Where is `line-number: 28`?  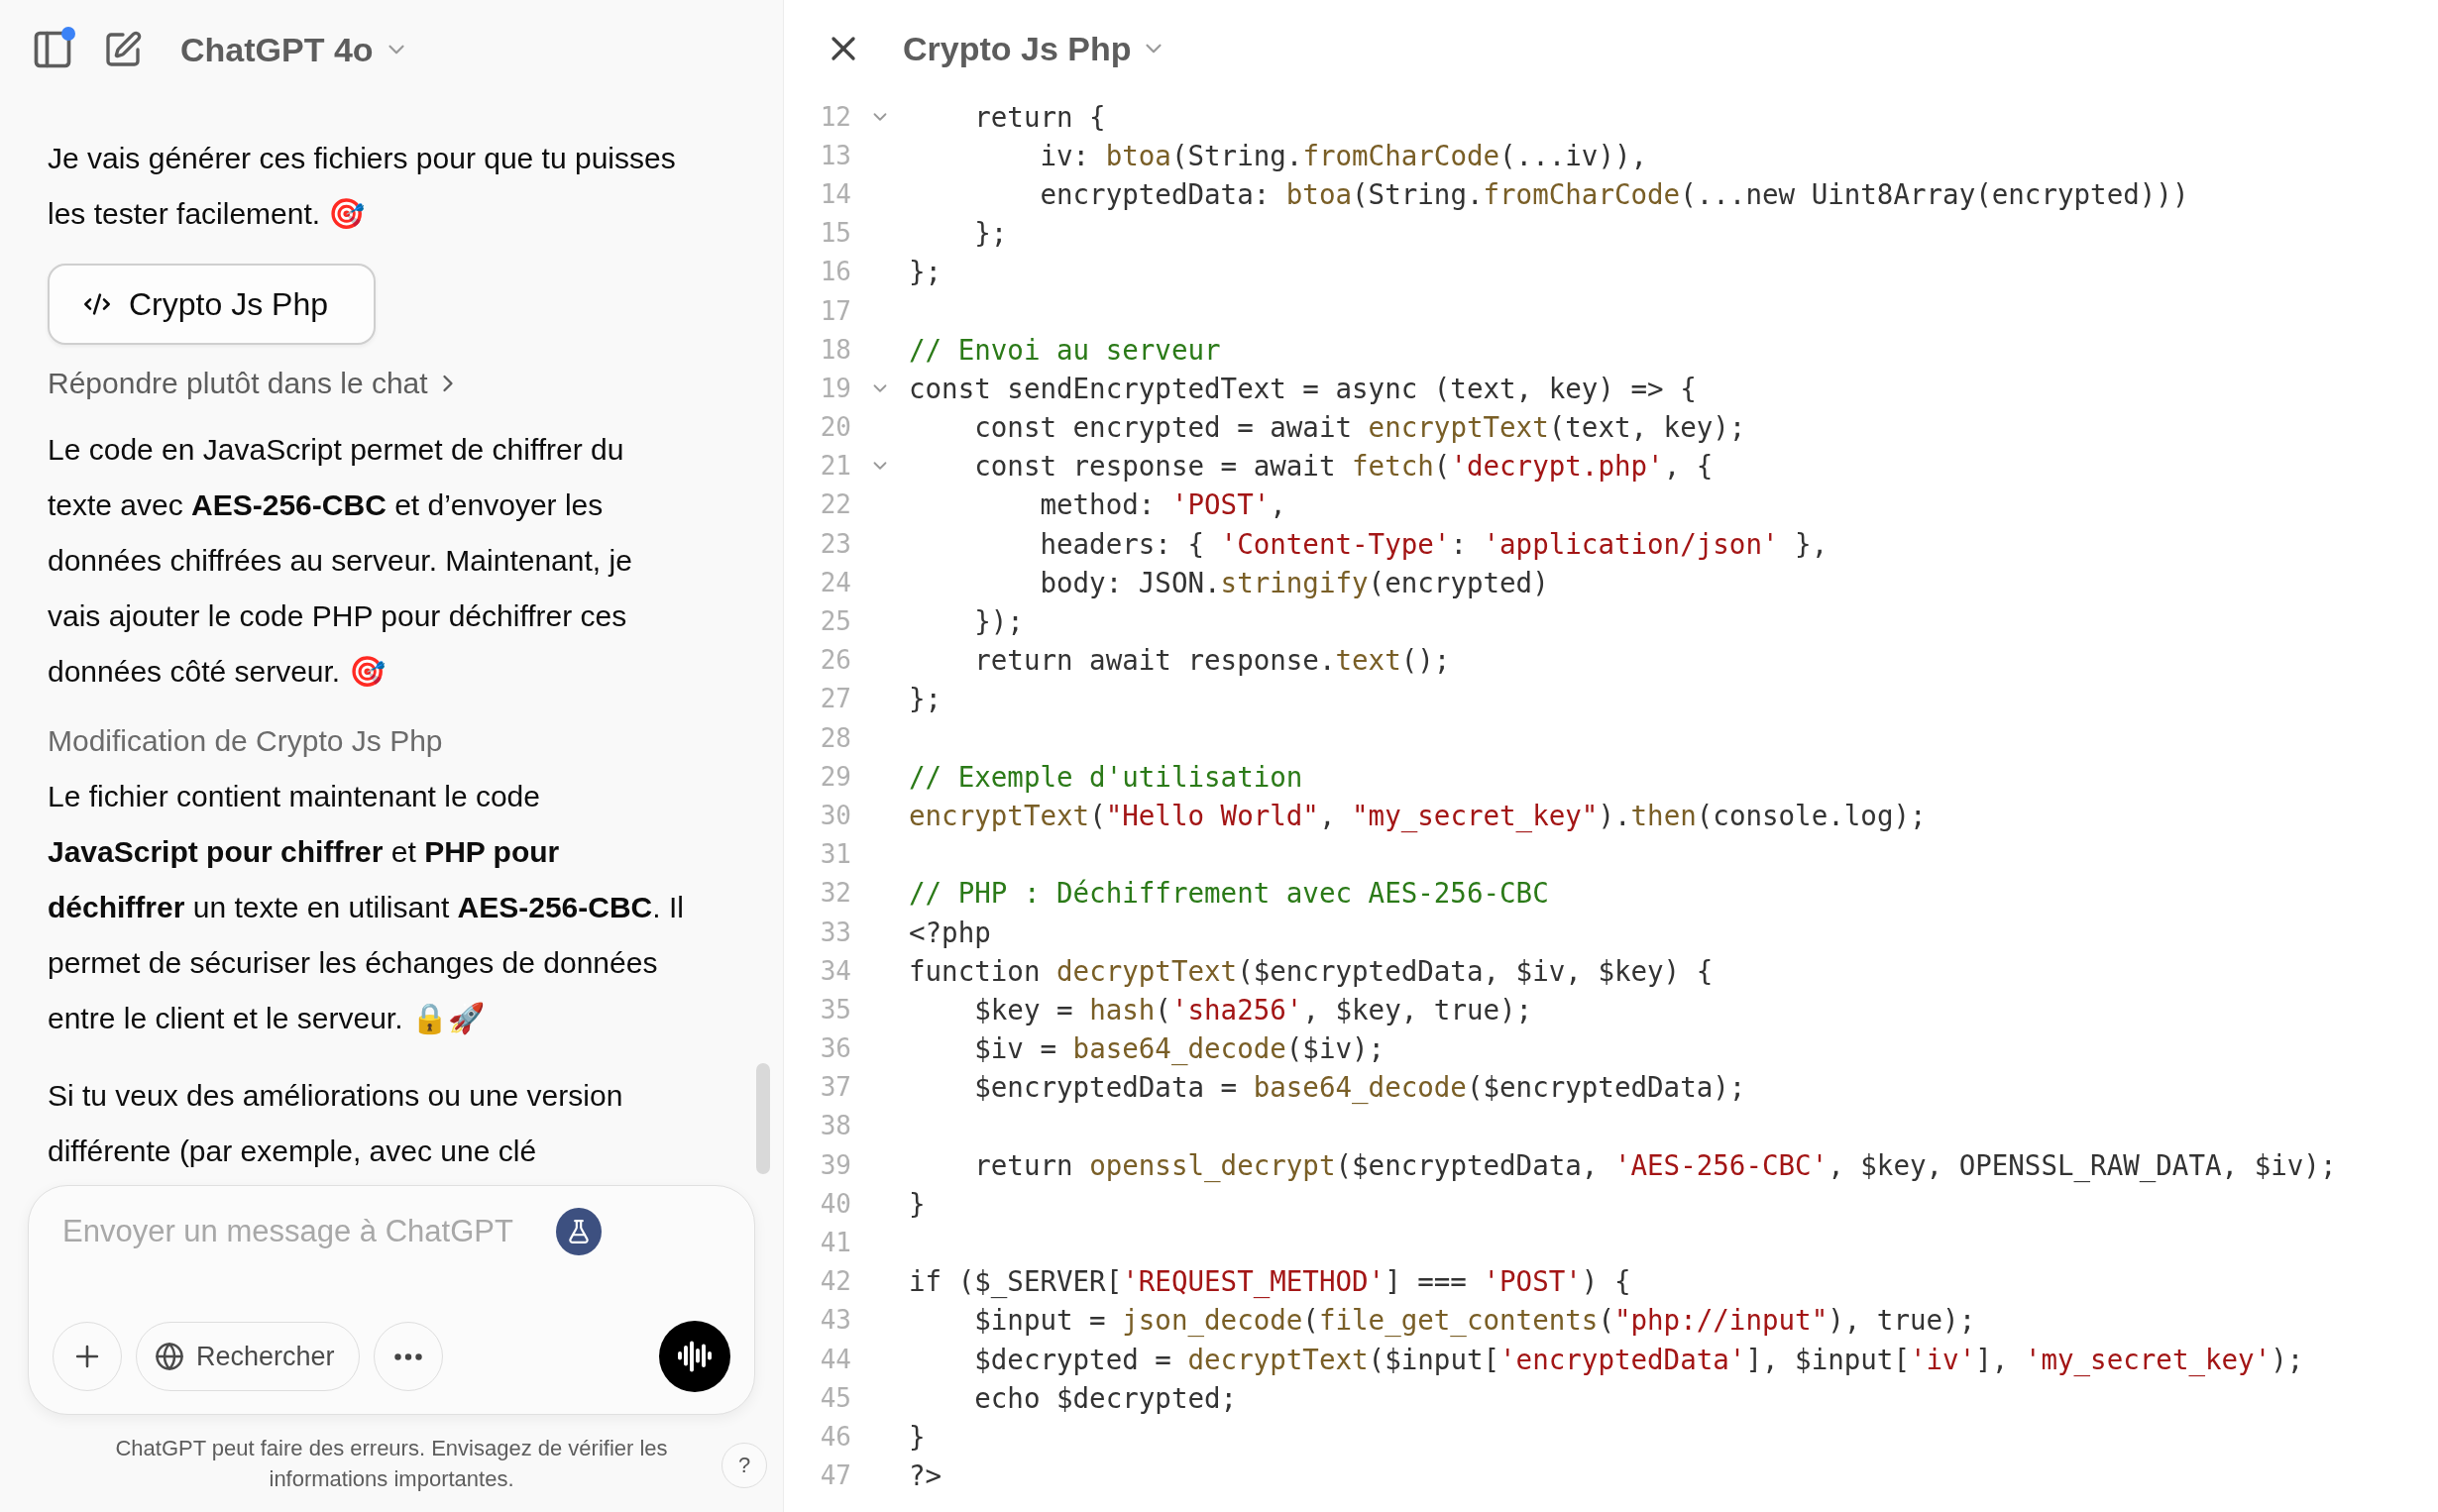 line-number: 28 is located at coordinates (835, 737).